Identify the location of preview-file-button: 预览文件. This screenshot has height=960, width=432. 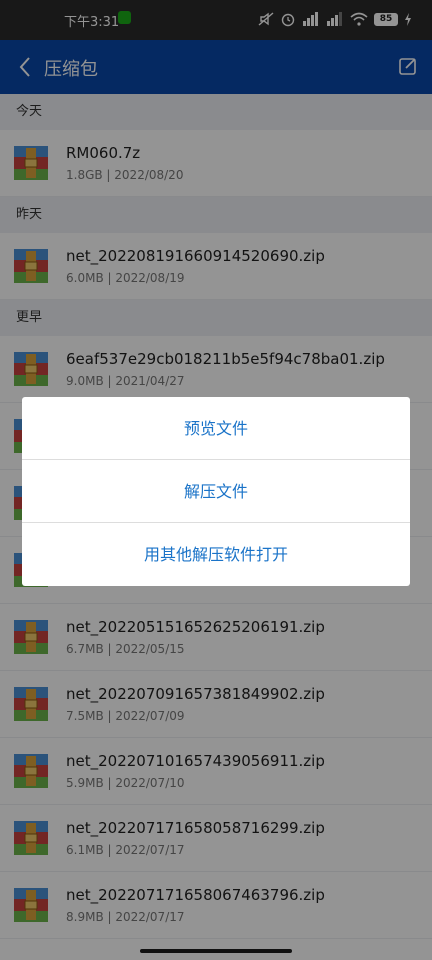
(216, 428).